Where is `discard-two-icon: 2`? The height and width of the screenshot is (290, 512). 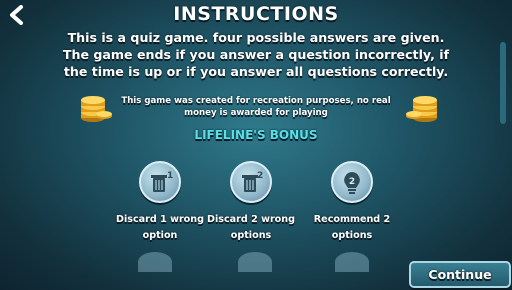
discard-two-icon: 2 is located at coordinates (252, 181).